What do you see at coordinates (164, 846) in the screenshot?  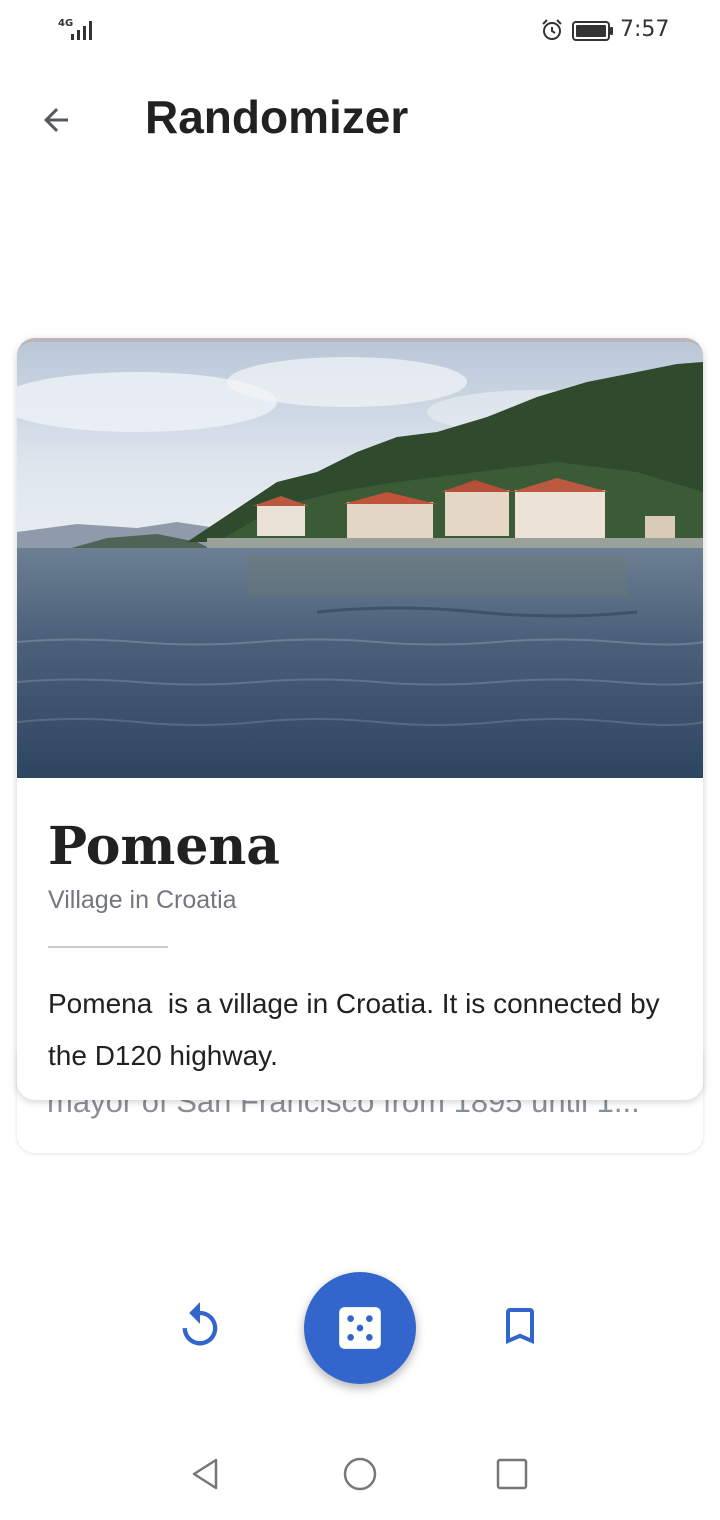 I see `article-title: Pomena` at bounding box center [164, 846].